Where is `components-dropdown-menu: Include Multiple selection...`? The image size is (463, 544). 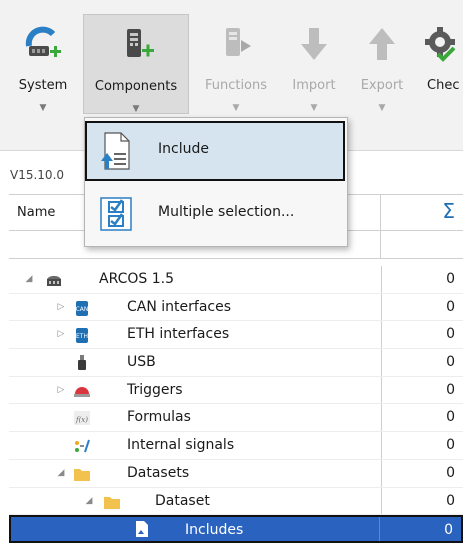 components-dropdown-menu: Include Multiple selection... is located at coordinates (216, 182).